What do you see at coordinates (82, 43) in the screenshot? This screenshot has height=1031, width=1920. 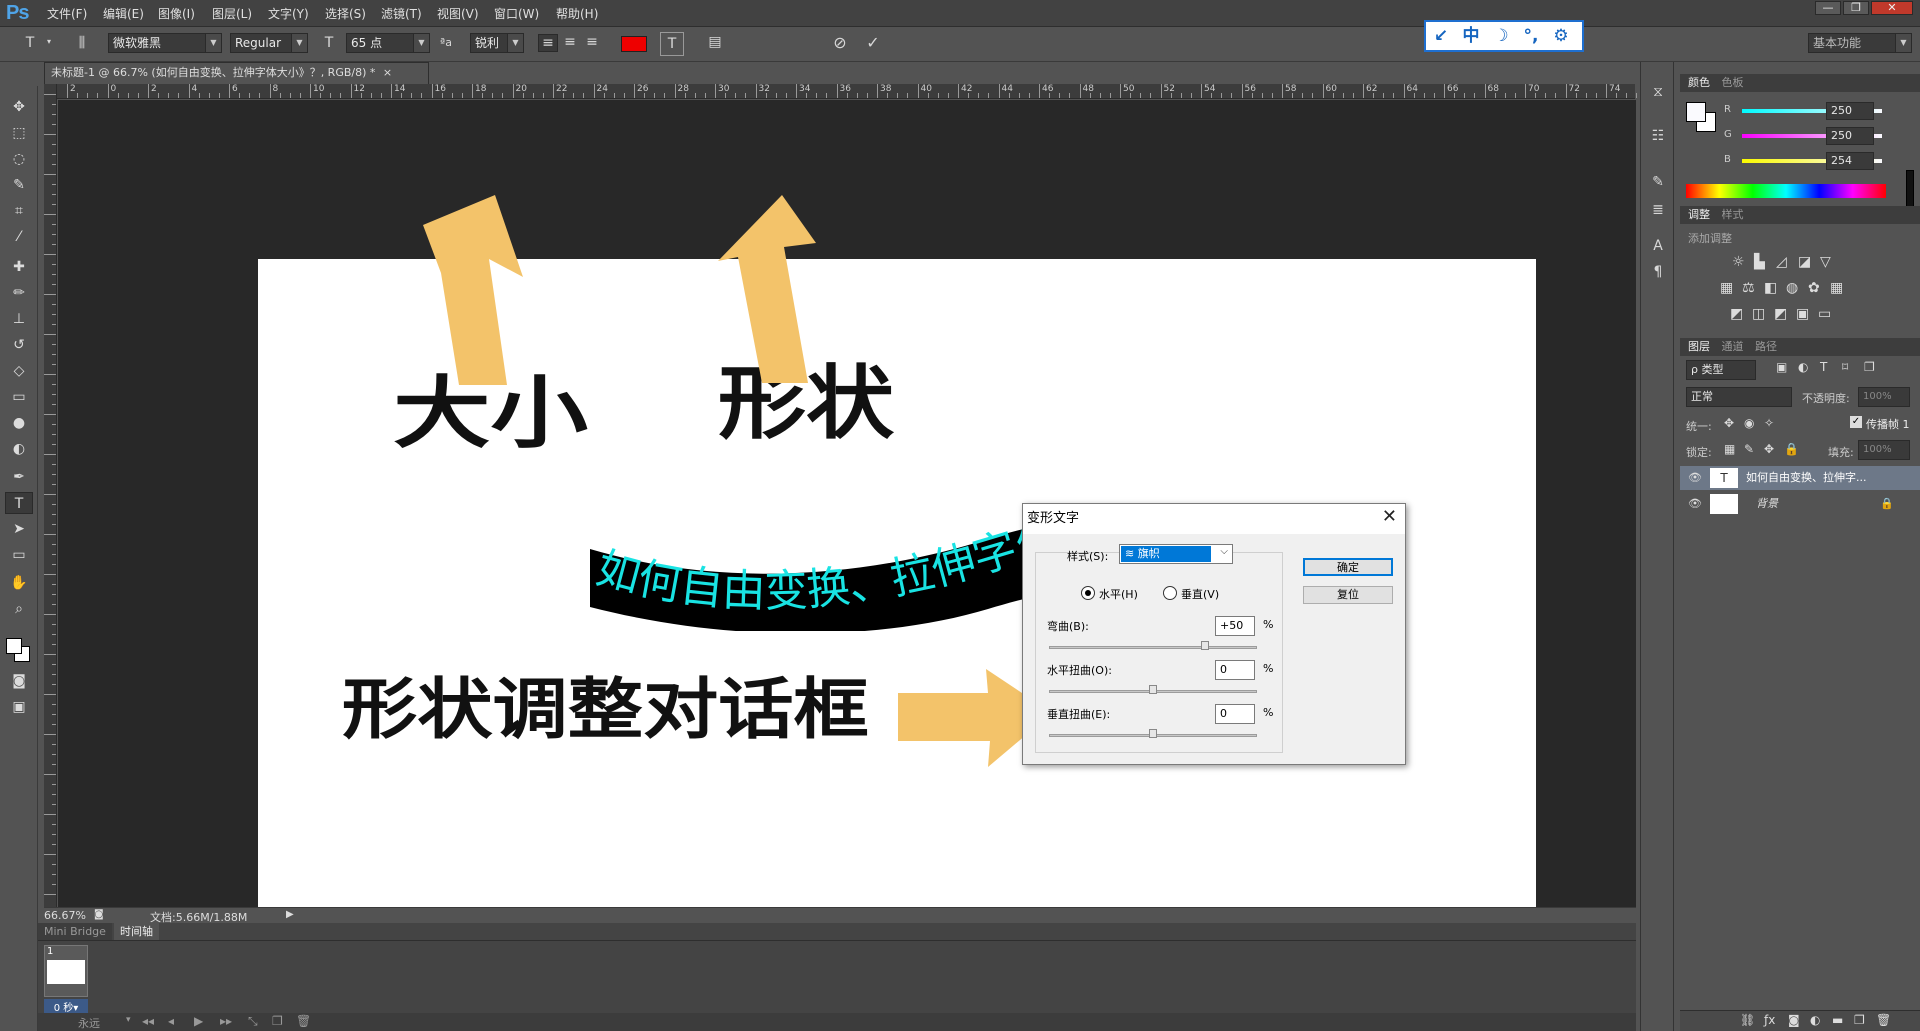 I see `toggle-orientation-icon: ⫼` at bounding box center [82, 43].